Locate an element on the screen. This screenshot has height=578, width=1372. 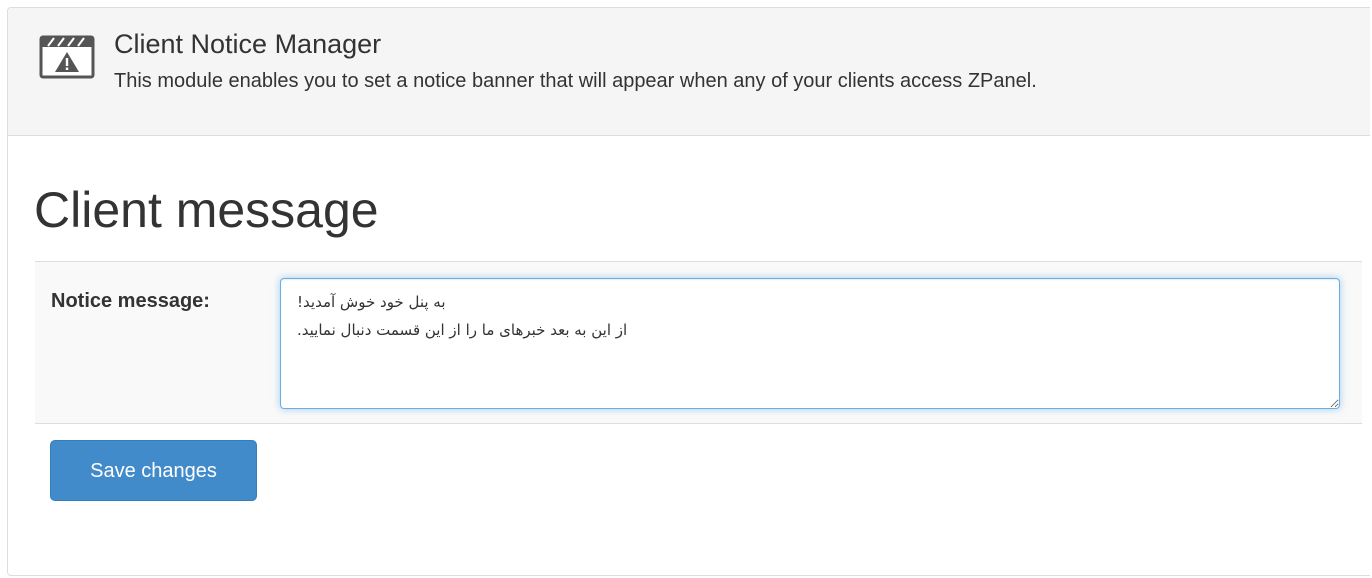
notice-message-label: Notice message: is located at coordinates (130, 301).